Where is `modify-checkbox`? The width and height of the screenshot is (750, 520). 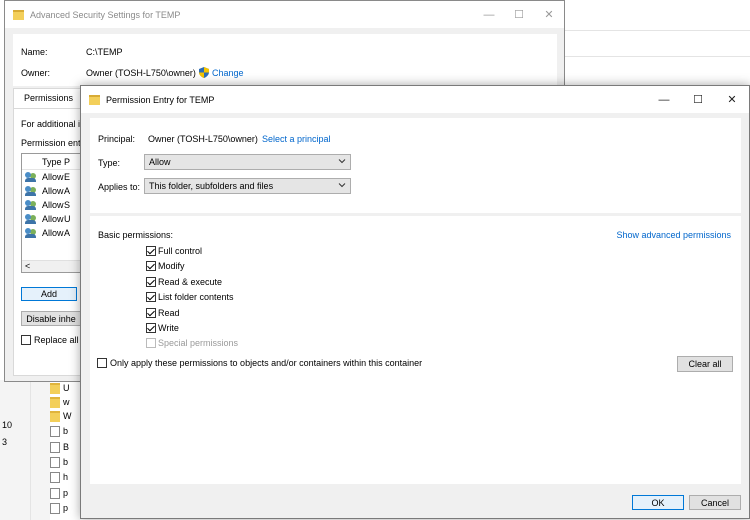
modify-checkbox is located at coordinates (151, 266).